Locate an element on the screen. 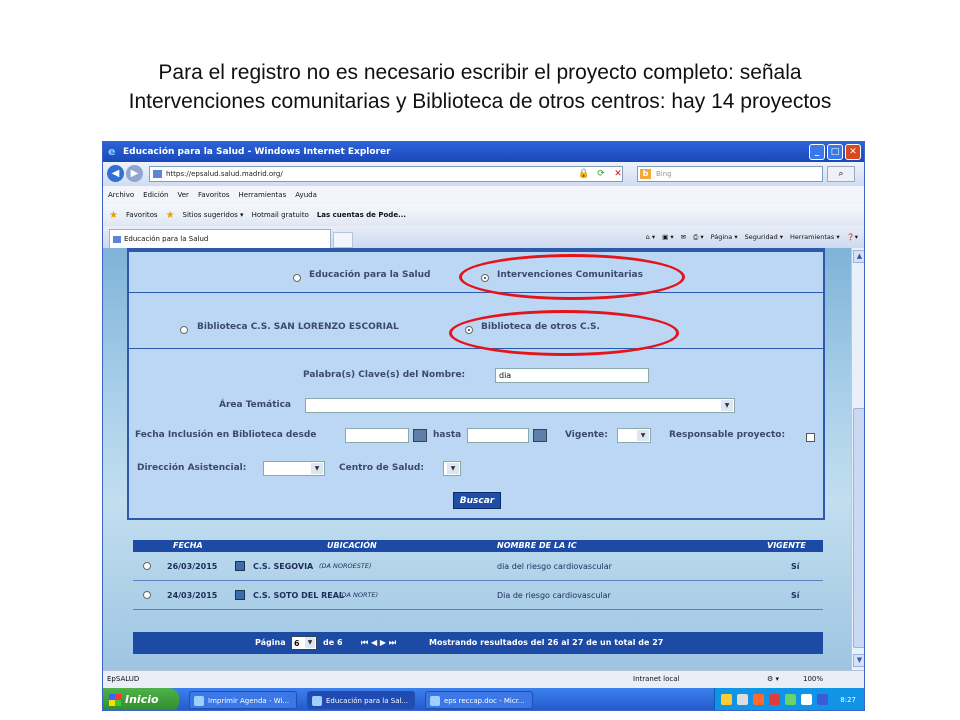 This screenshot has height=720, width=960. cmd-seguridad: Seguridad ▾ is located at coordinates (764, 237).